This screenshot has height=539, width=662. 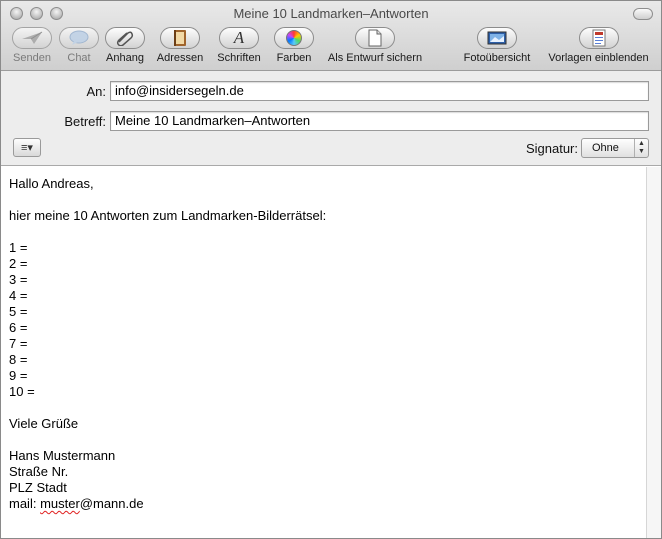 I want to click on answer-line: 7 =, so click(x=18, y=343).